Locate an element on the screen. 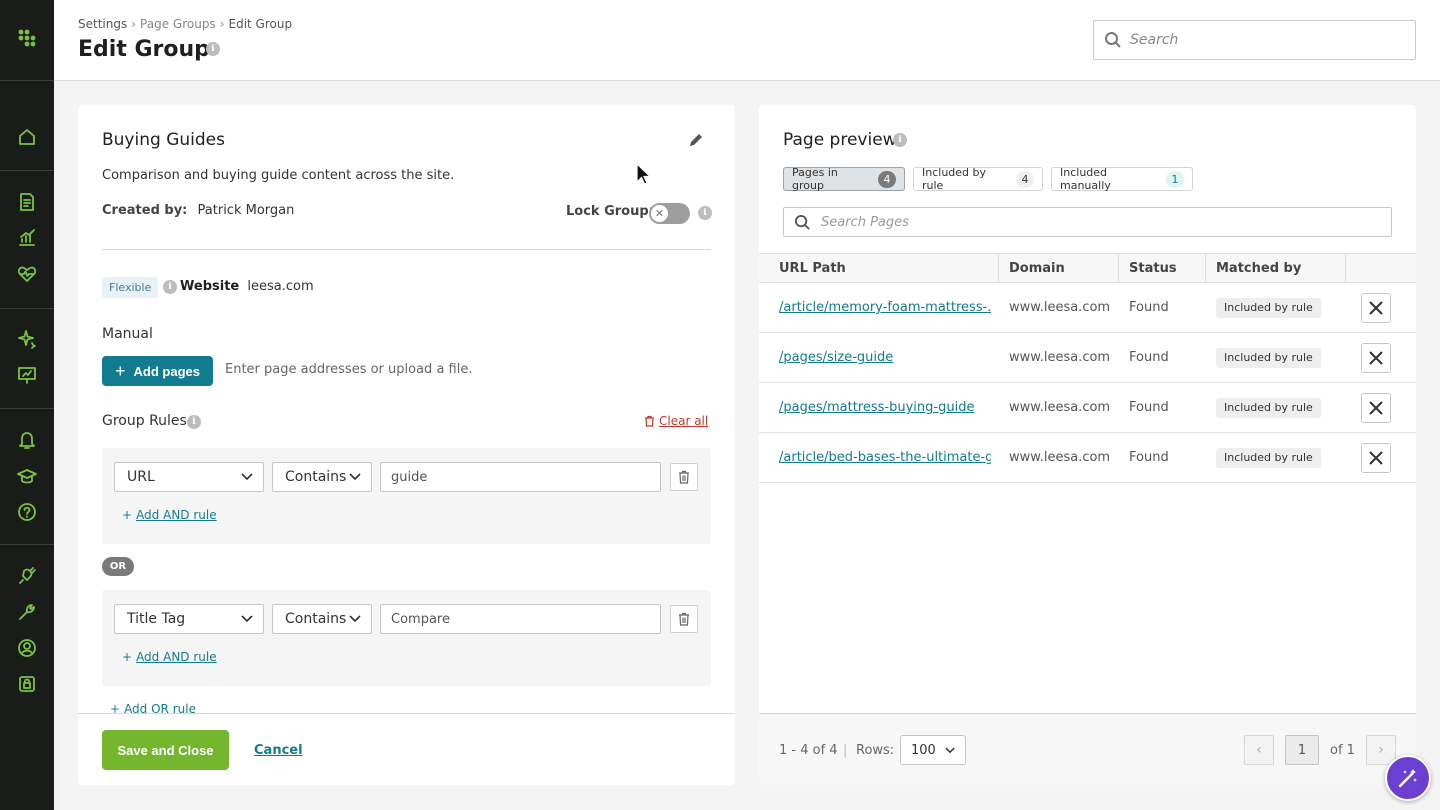  search-input is located at coordinates (1260, 40).